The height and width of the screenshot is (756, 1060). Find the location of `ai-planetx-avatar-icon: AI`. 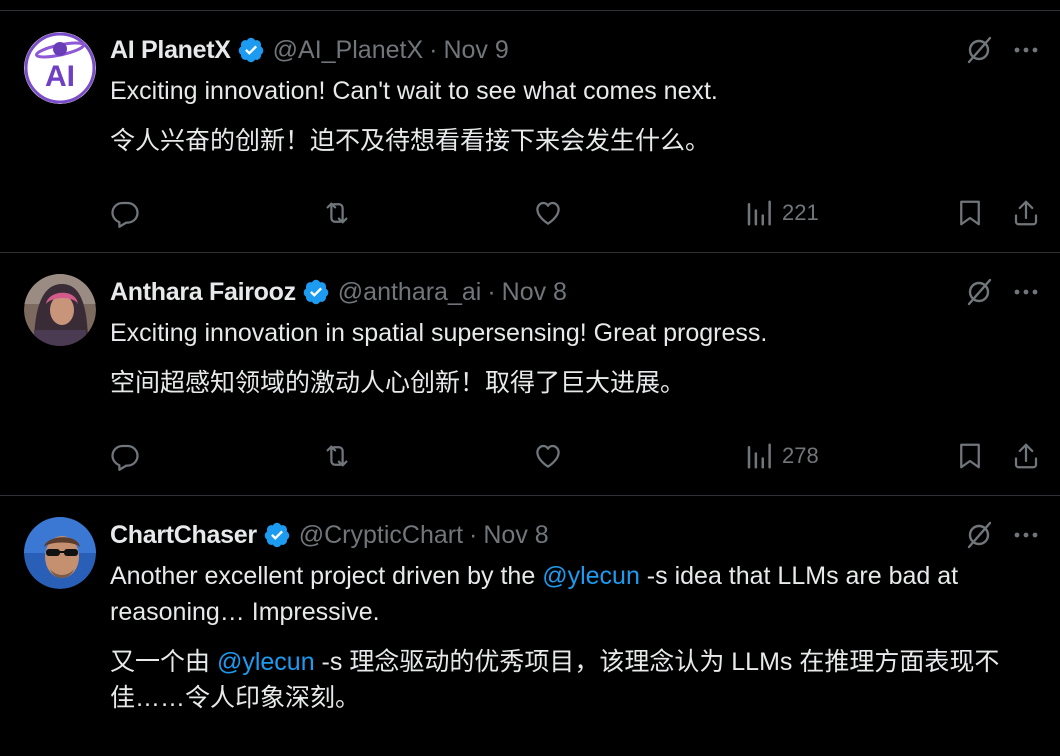

ai-planetx-avatar-icon: AI is located at coordinates (60, 68).